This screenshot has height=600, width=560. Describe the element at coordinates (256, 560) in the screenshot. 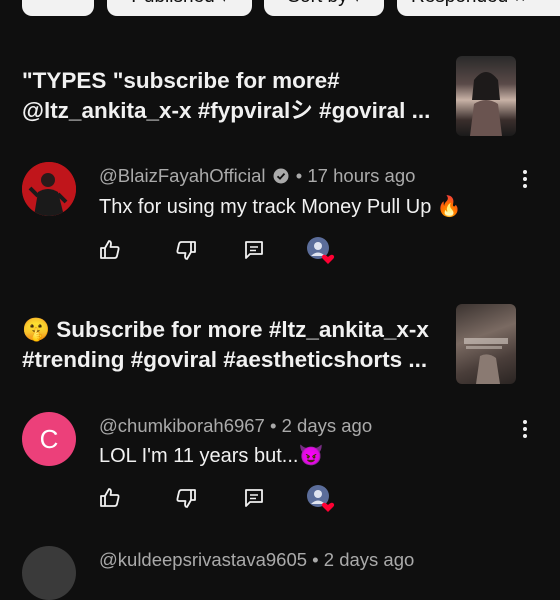

I see `comment-meta: @kuldeepsrivastava9605 • 2 days ago` at that location.